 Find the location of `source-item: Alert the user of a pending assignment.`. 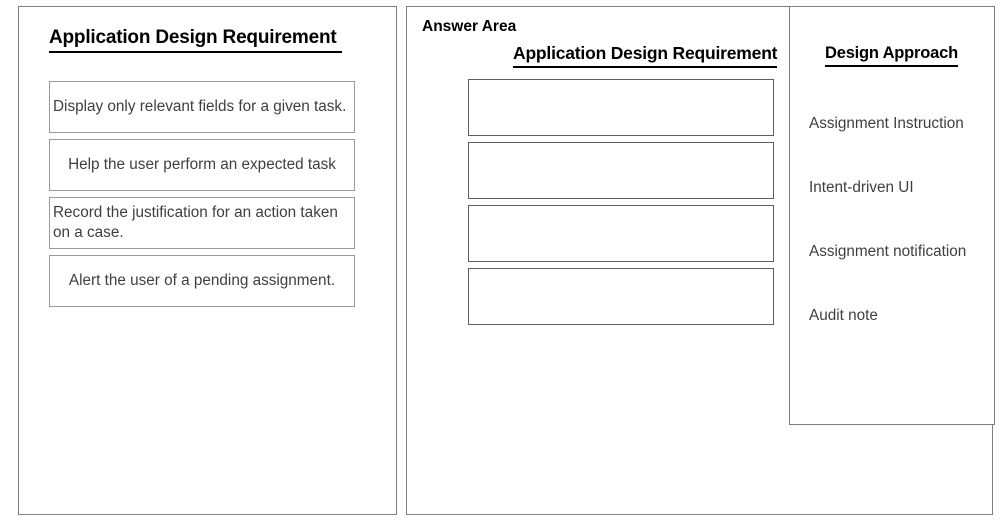

source-item: Alert the user of a pending assignment. is located at coordinates (202, 281).